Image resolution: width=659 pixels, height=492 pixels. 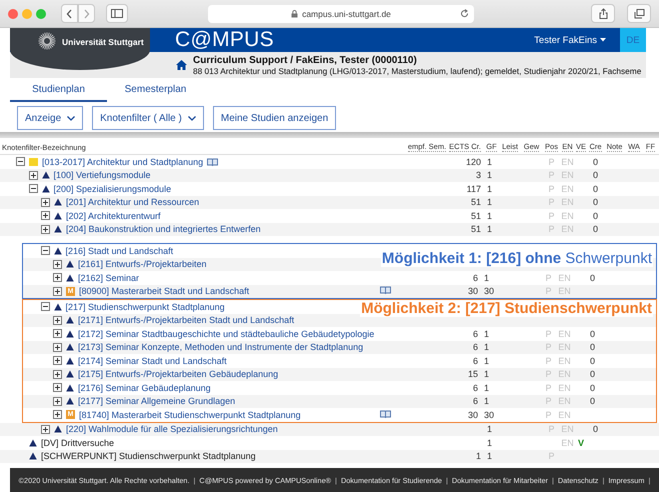 What do you see at coordinates (570, 40) in the screenshot?
I see `user-menu: Tester FakEins` at bounding box center [570, 40].